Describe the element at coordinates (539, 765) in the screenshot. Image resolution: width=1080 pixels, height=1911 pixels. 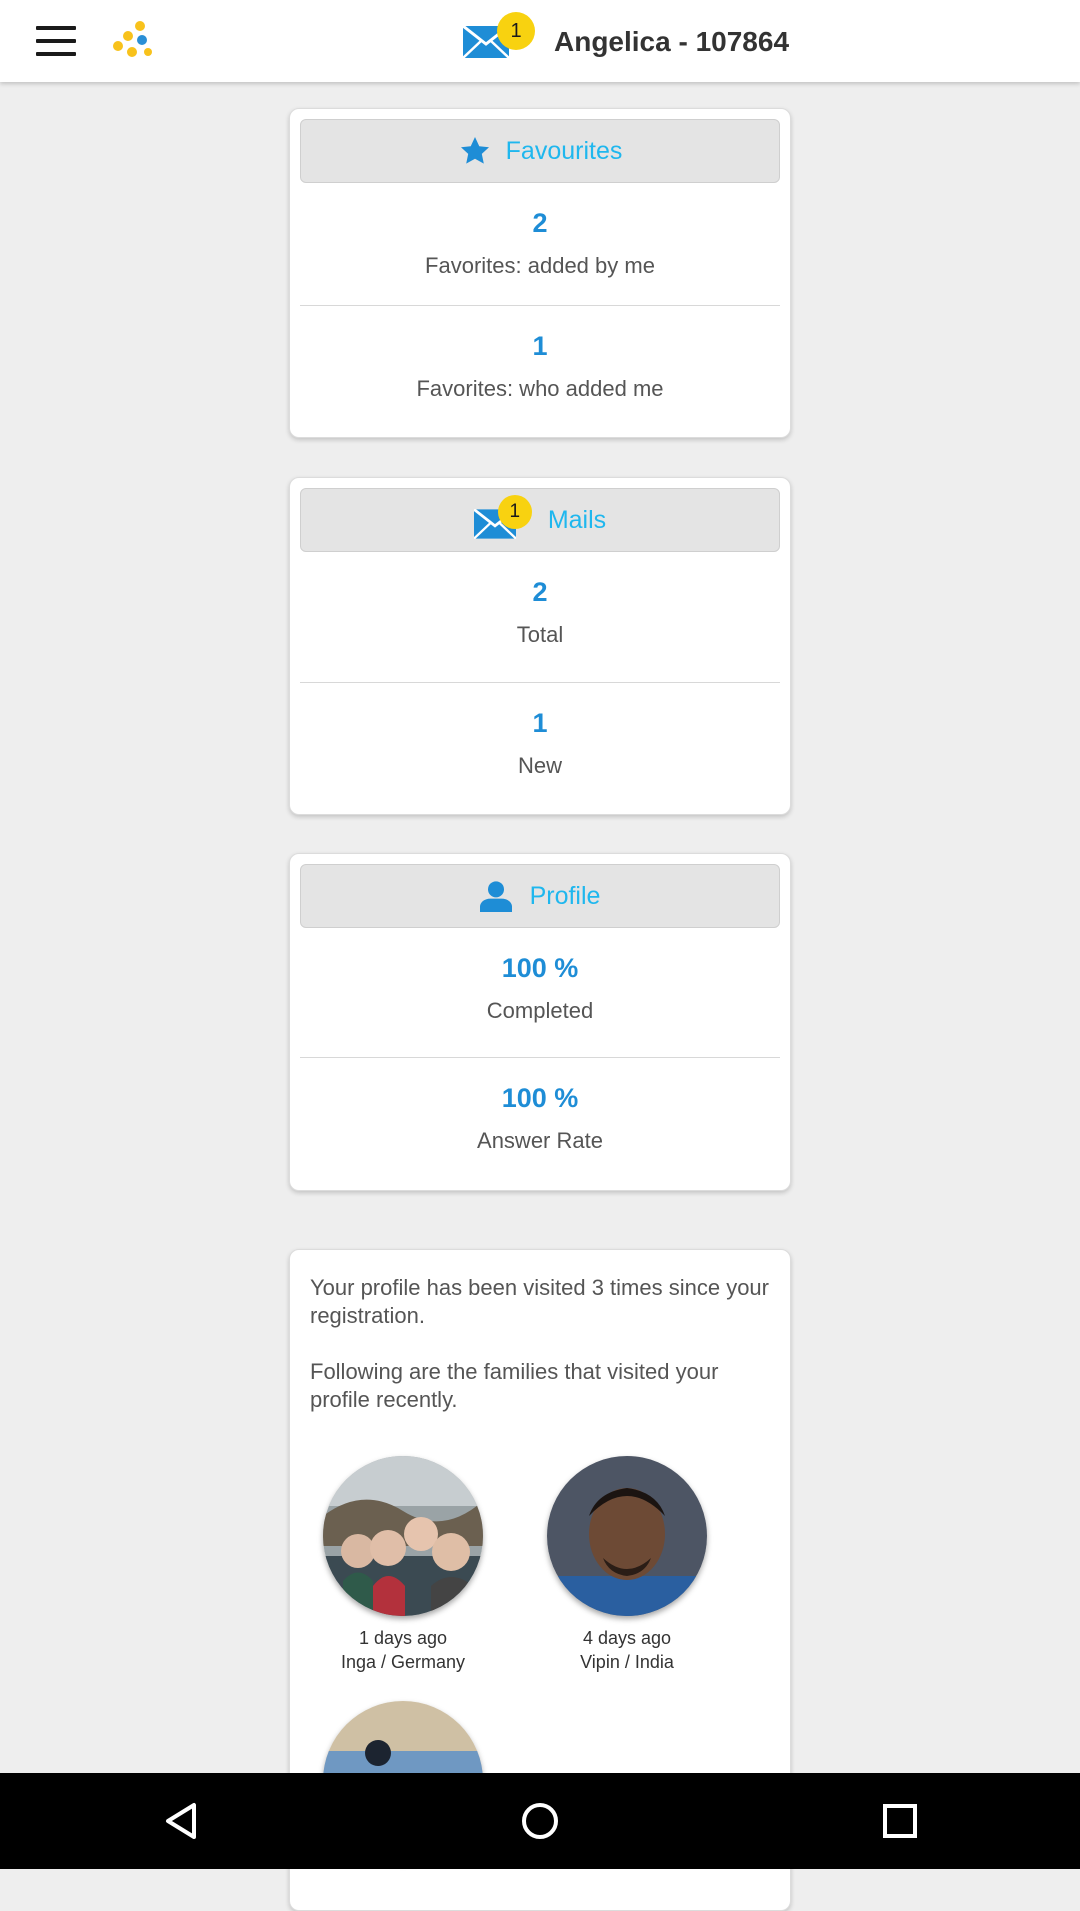
I see `stat-label: New` at that location.